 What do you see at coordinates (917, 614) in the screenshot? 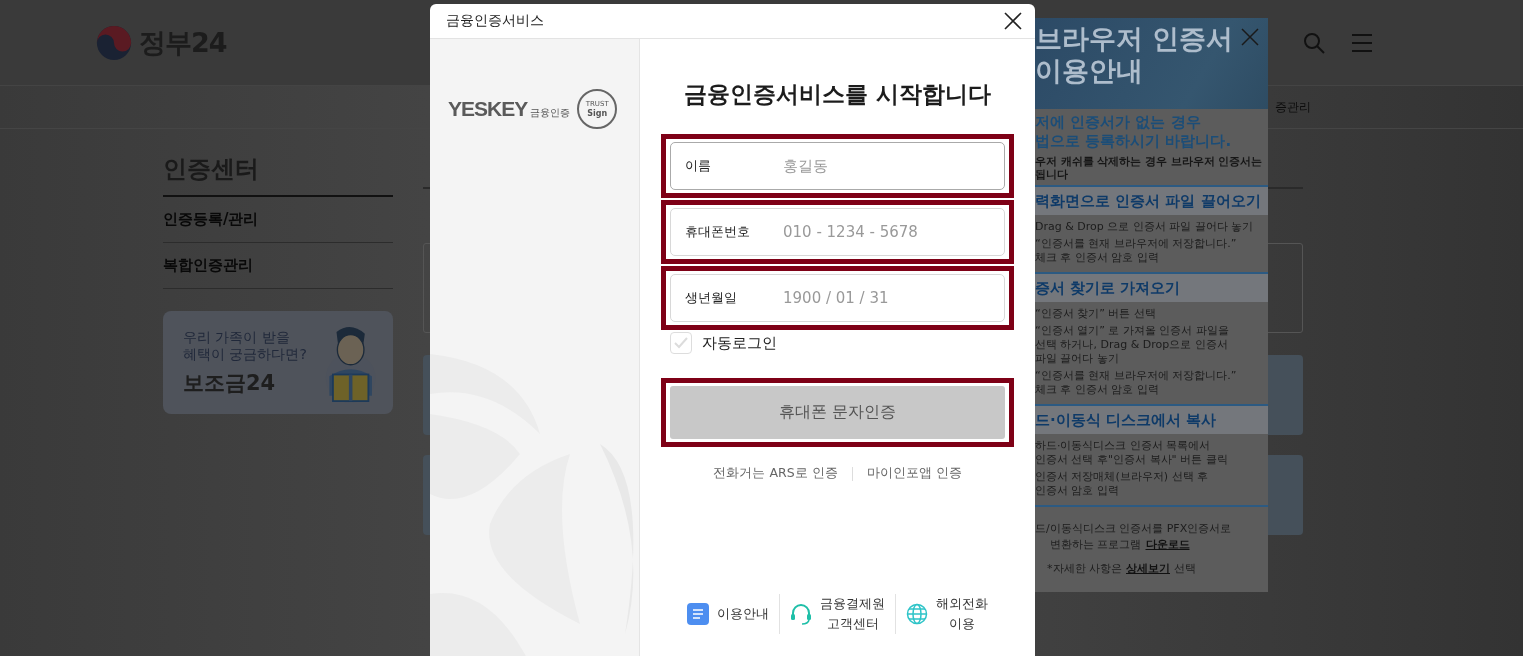
I see `globe-icon` at bounding box center [917, 614].